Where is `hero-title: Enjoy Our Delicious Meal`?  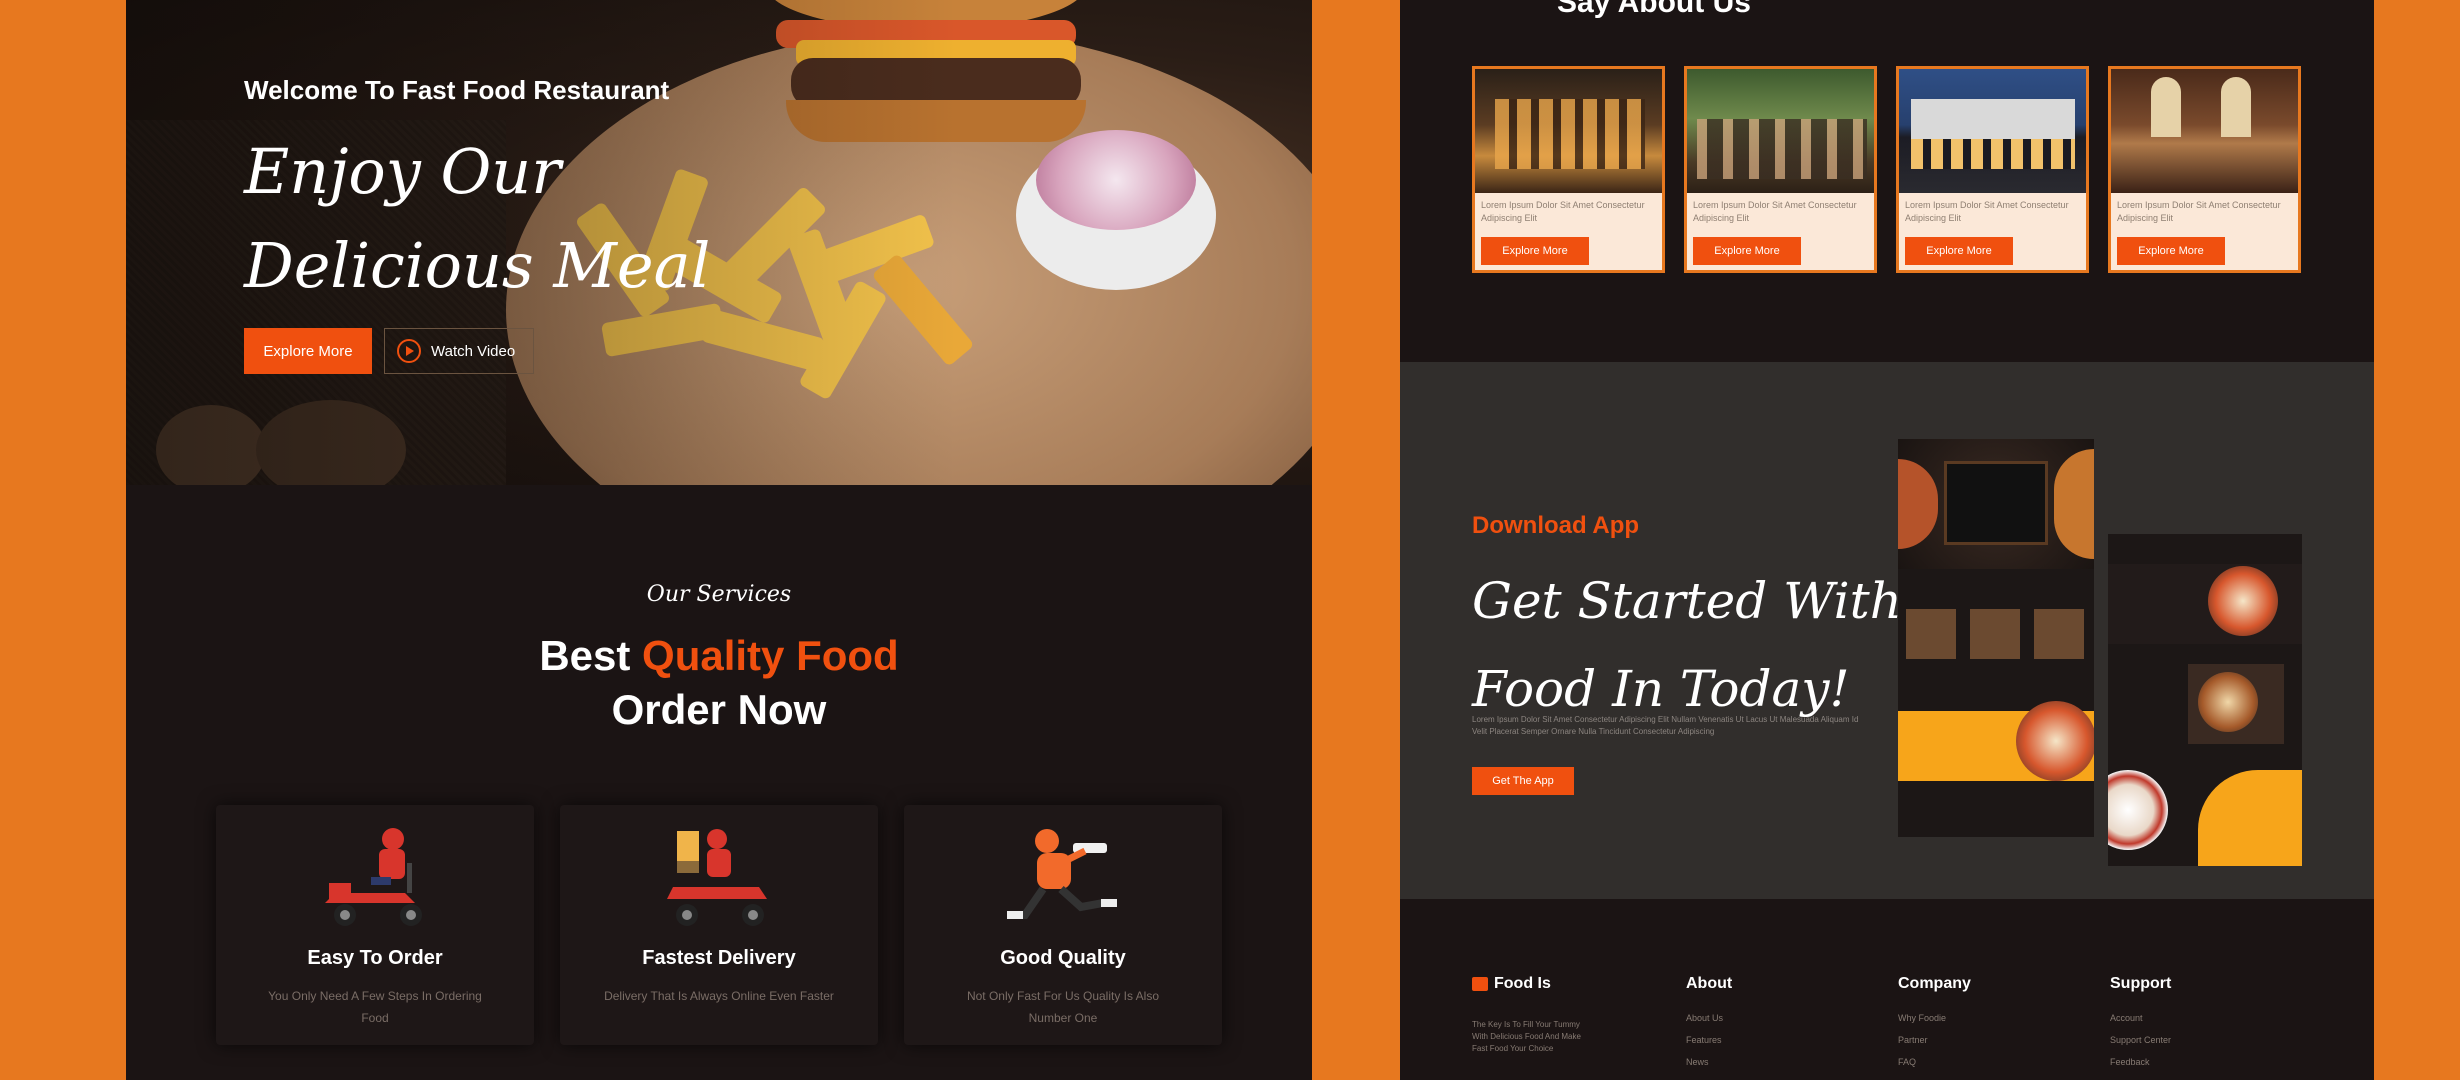 hero-title: Enjoy Our Delicious Meal is located at coordinates (477, 218).